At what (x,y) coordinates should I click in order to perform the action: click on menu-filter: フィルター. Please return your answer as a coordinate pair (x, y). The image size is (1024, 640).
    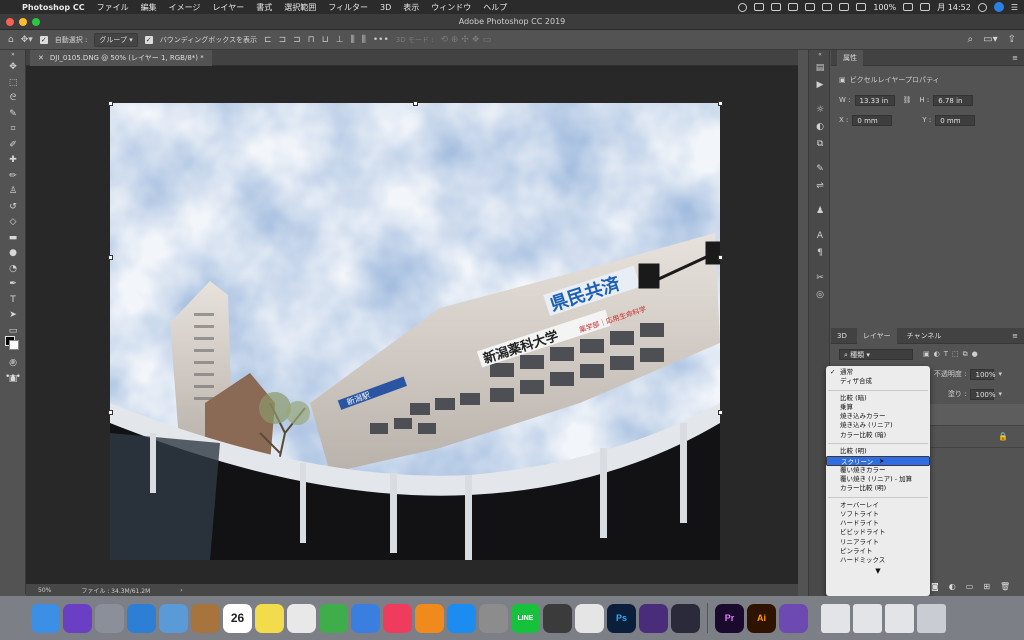
    Looking at the image, I should click on (348, 7).